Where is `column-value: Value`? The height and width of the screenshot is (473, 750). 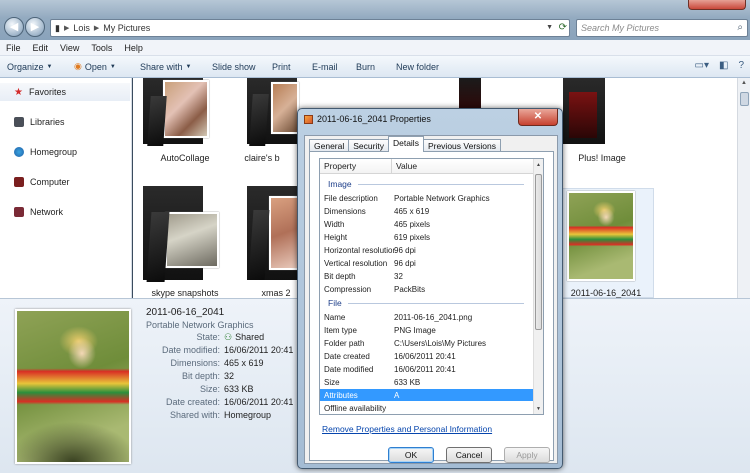 column-value: Value is located at coordinates (463, 166).